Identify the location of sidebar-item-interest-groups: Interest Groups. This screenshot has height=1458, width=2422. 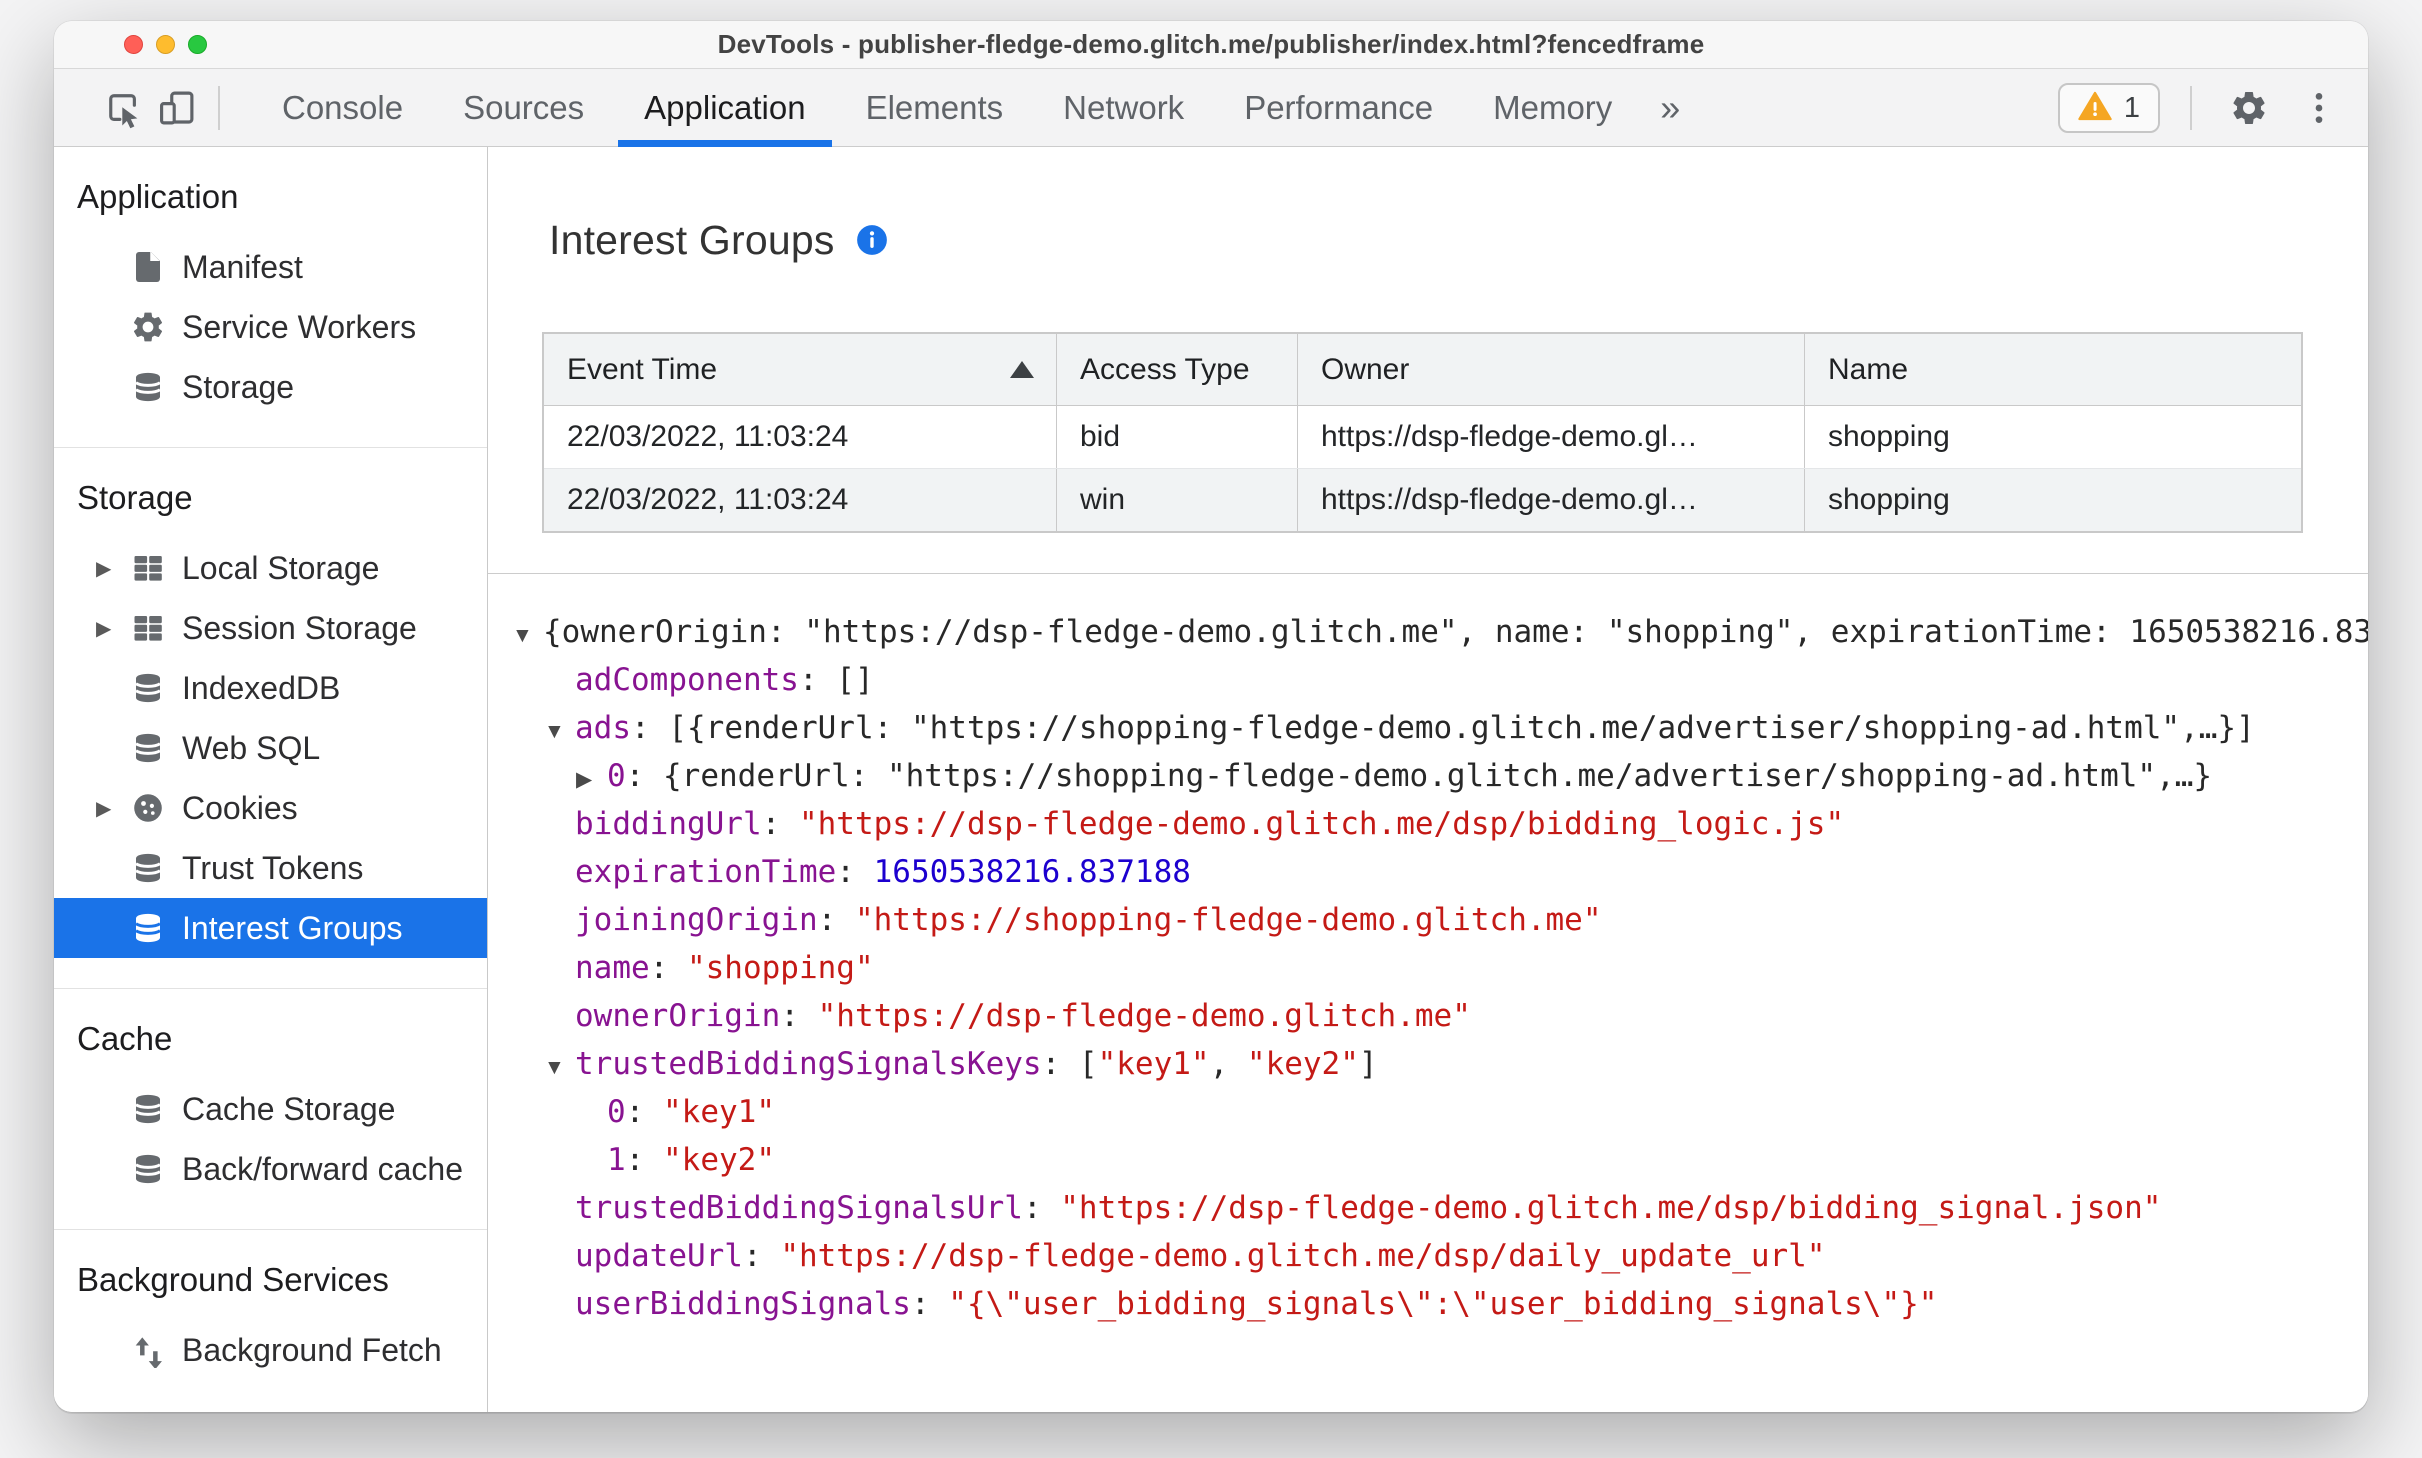
(270, 928).